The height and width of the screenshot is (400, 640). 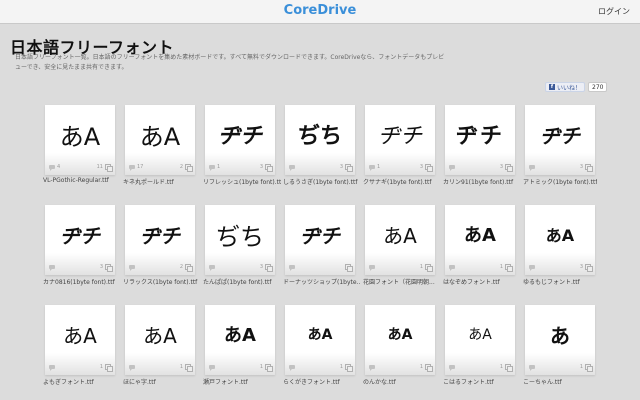 What do you see at coordinates (140, 167) in the screenshot?
I see `comment-count: 17` at bounding box center [140, 167].